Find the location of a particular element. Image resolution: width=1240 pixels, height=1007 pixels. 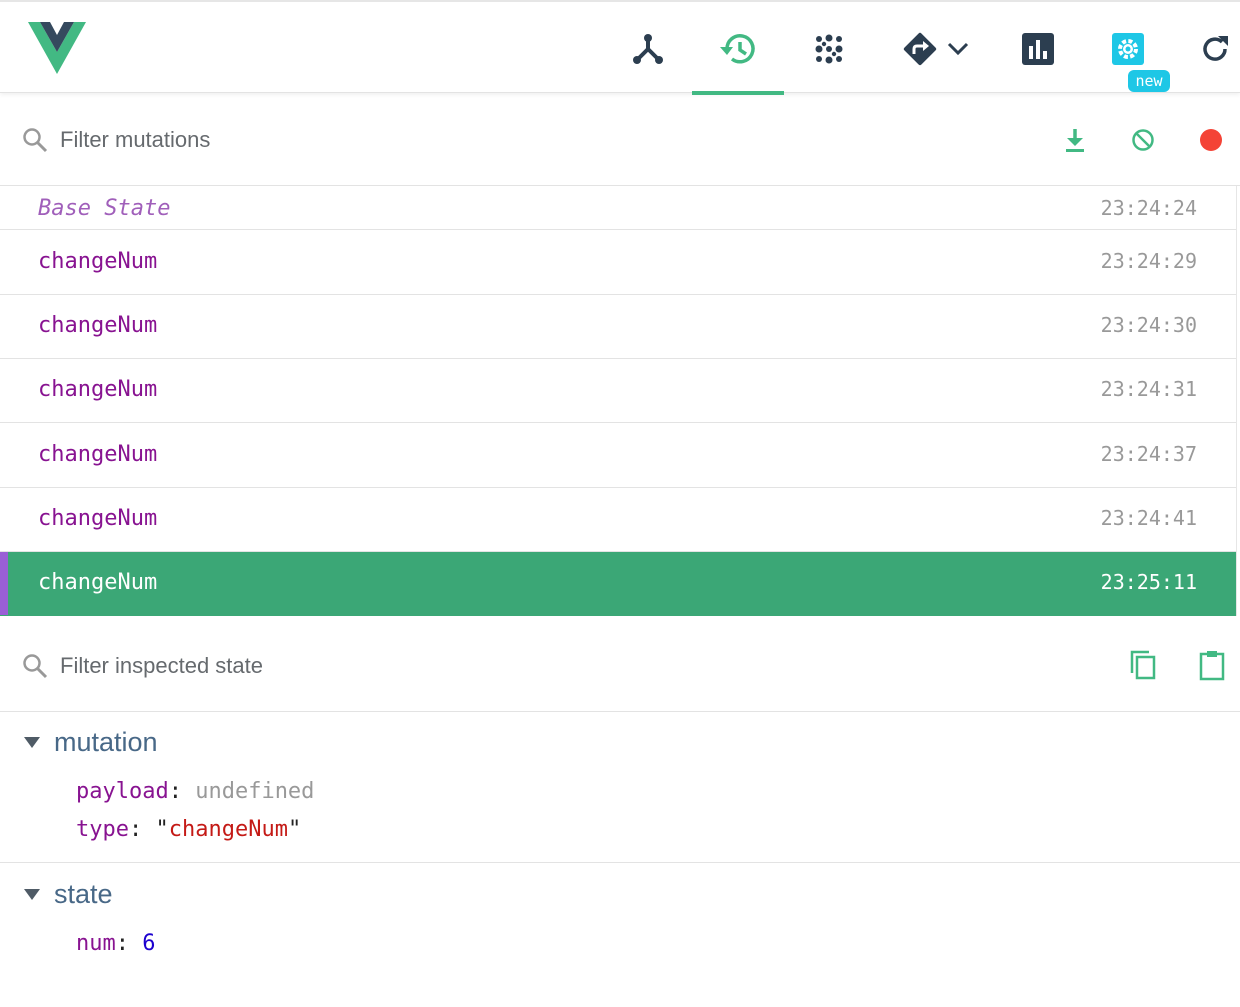

num-property: num: 6 is located at coordinates (116, 943).